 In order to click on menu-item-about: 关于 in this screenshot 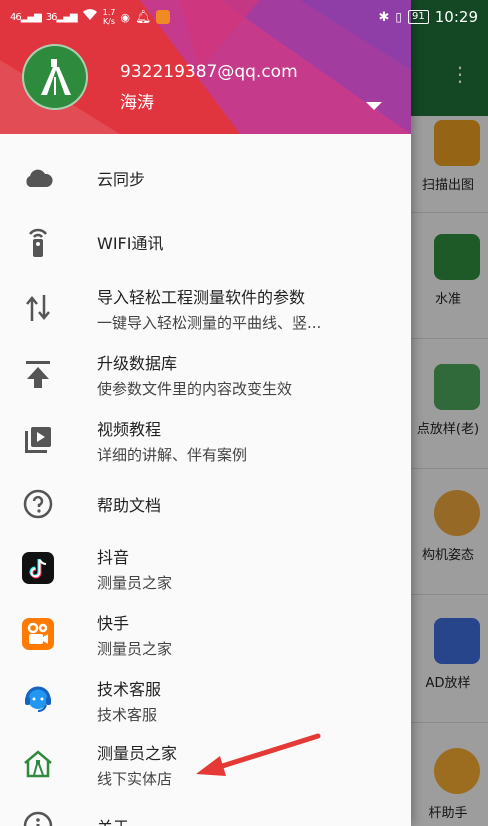, I will do `click(205, 810)`.